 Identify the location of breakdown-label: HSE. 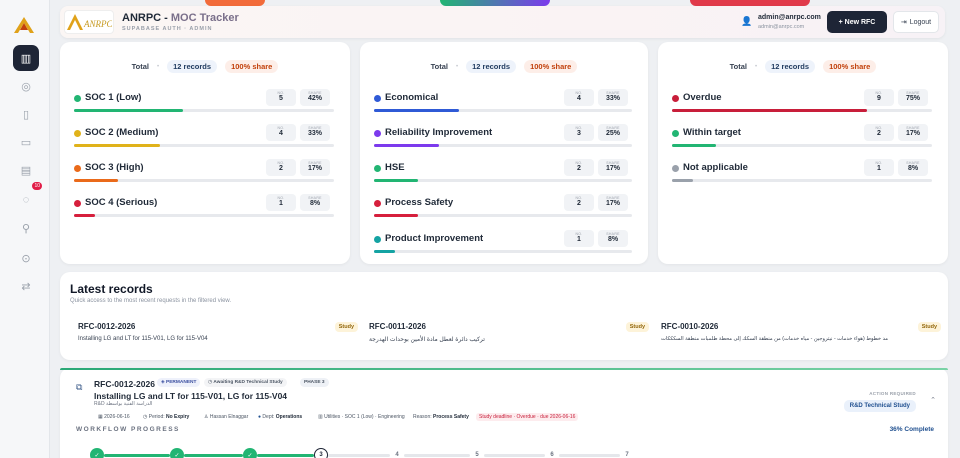
(395, 167).